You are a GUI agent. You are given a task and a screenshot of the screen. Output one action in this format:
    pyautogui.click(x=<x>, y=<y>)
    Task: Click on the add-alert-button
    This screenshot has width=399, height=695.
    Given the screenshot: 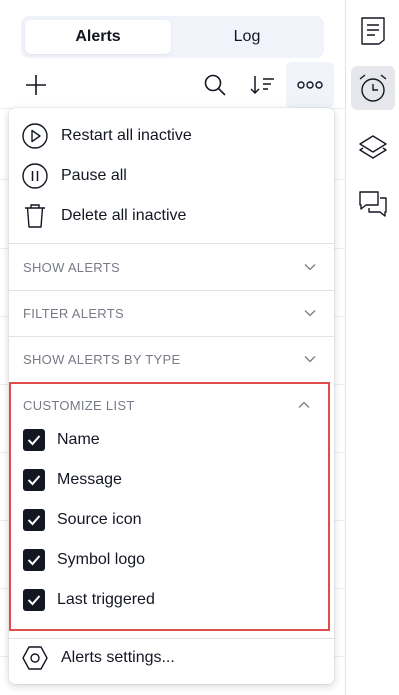 What is the action you would take?
    pyautogui.click(x=36, y=85)
    